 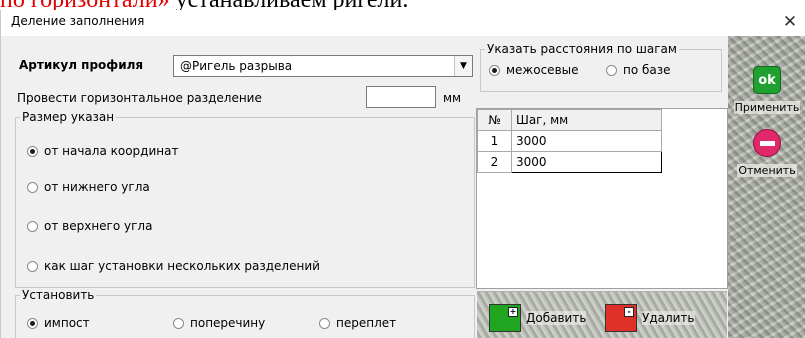 What do you see at coordinates (494, 141) in the screenshot?
I see `row-number-cell: 1` at bounding box center [494, 141].